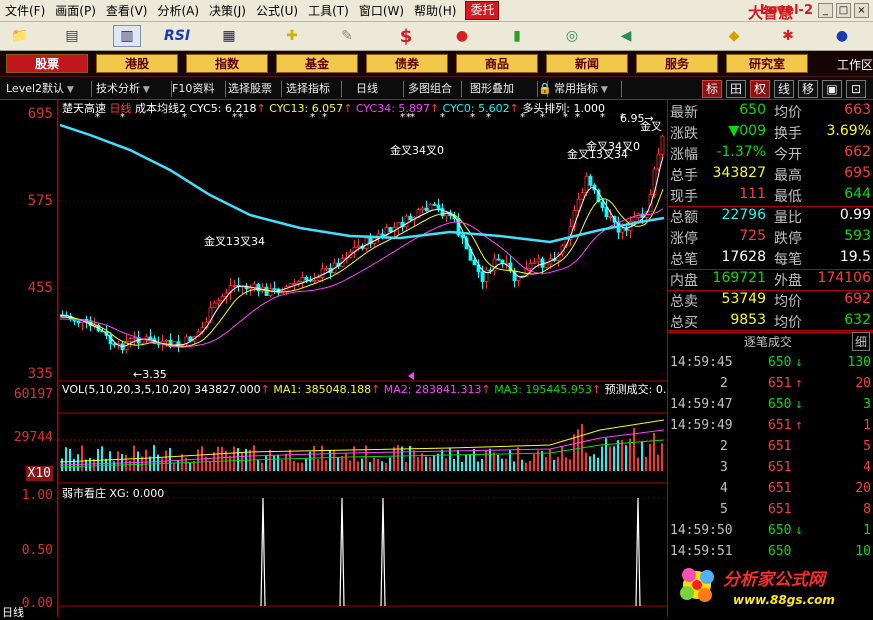 This screenshot has width=873, height=620. What do you see at coordinates (712, 89) in the screenshot?
I see `right-tab: 标` at bounding box center [712, 89].